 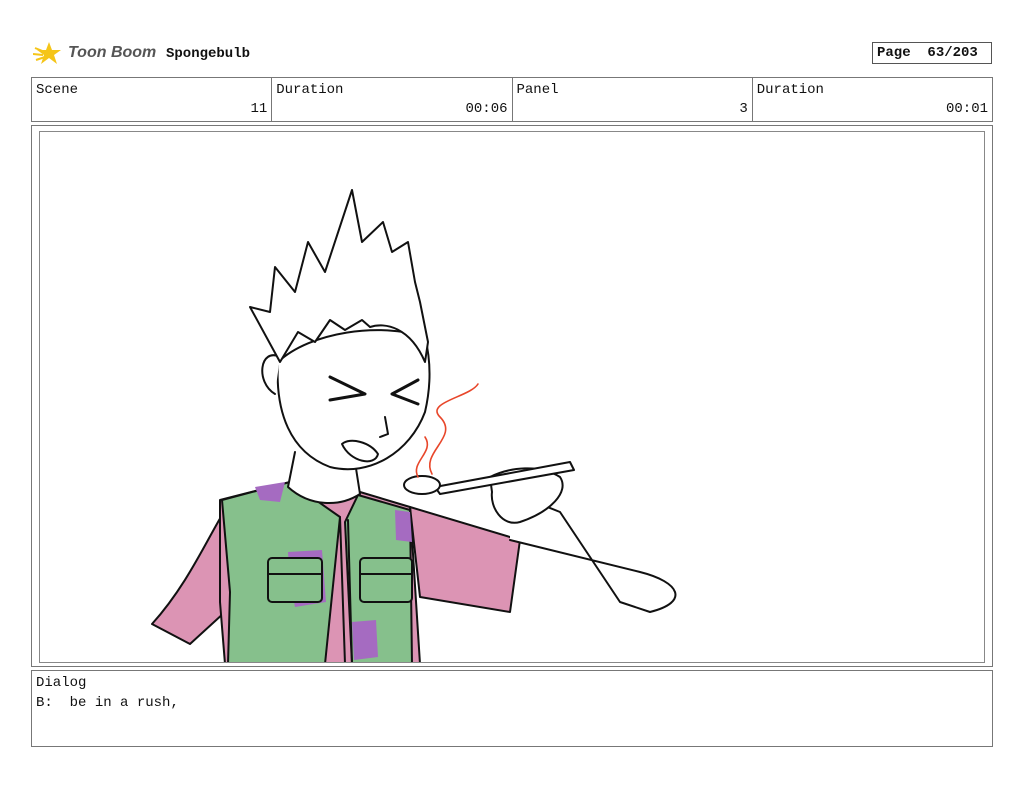 I want to click on panel-duration-value: 00:01, so click(x=966, y=109).